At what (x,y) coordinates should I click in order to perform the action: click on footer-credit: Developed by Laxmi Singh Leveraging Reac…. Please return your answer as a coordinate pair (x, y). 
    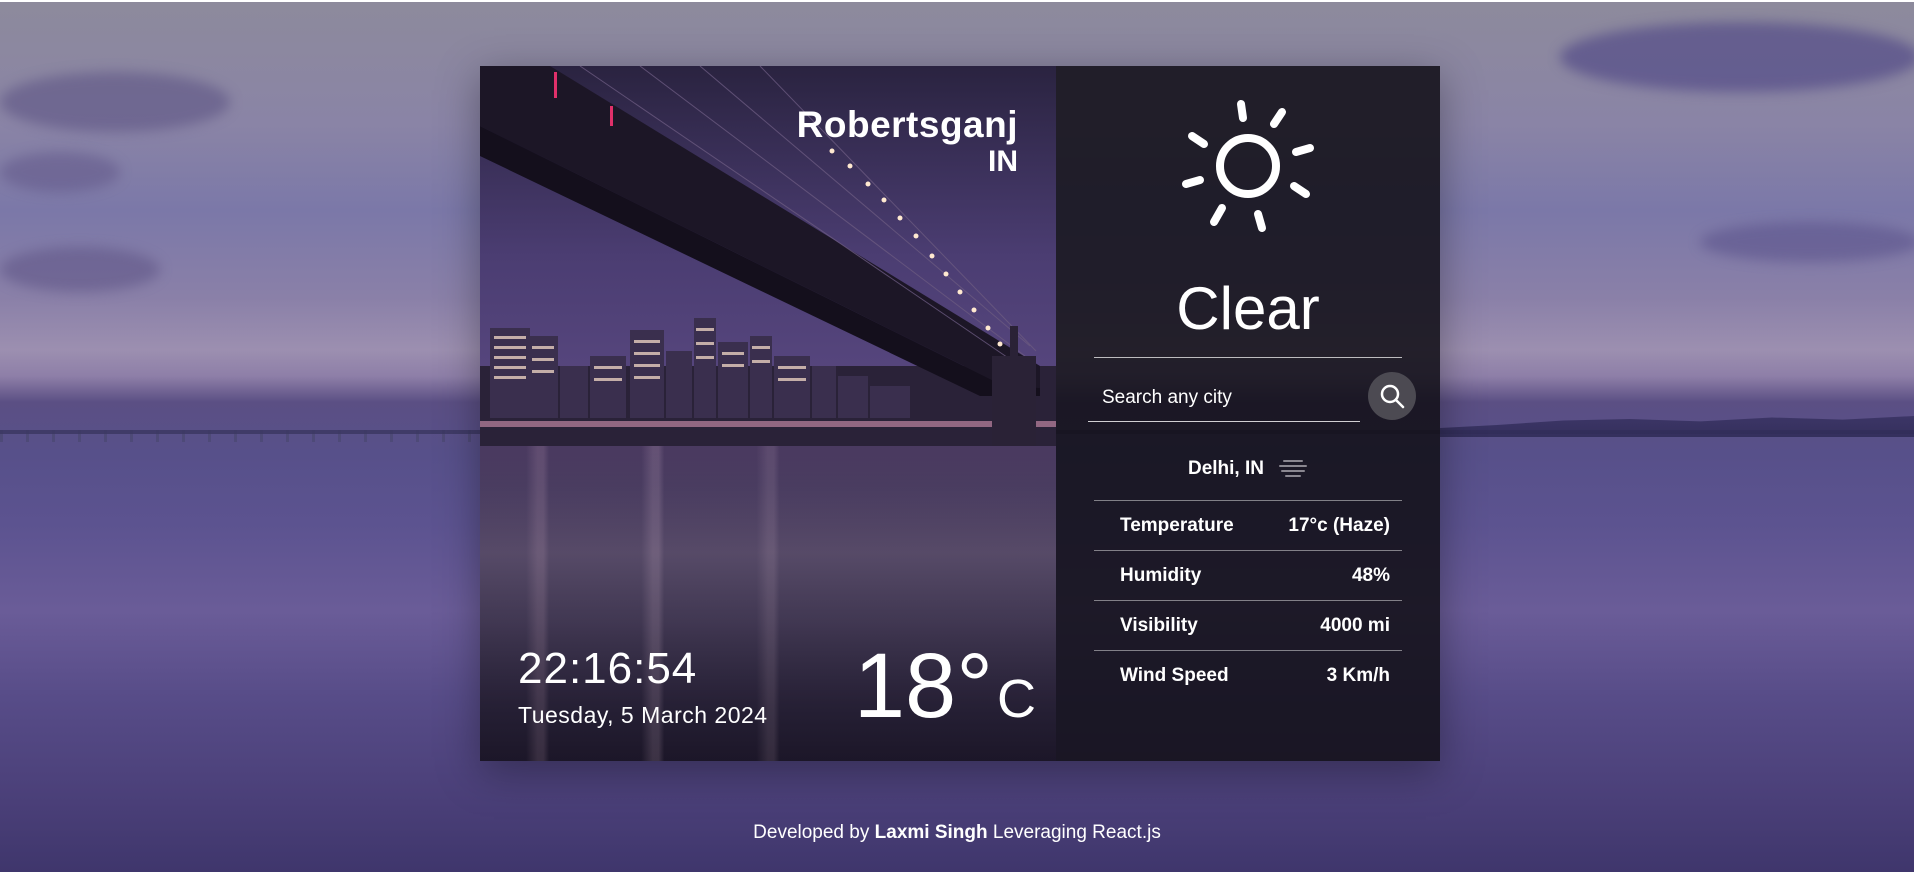
    Looking at the image, I should click on (957, 833).